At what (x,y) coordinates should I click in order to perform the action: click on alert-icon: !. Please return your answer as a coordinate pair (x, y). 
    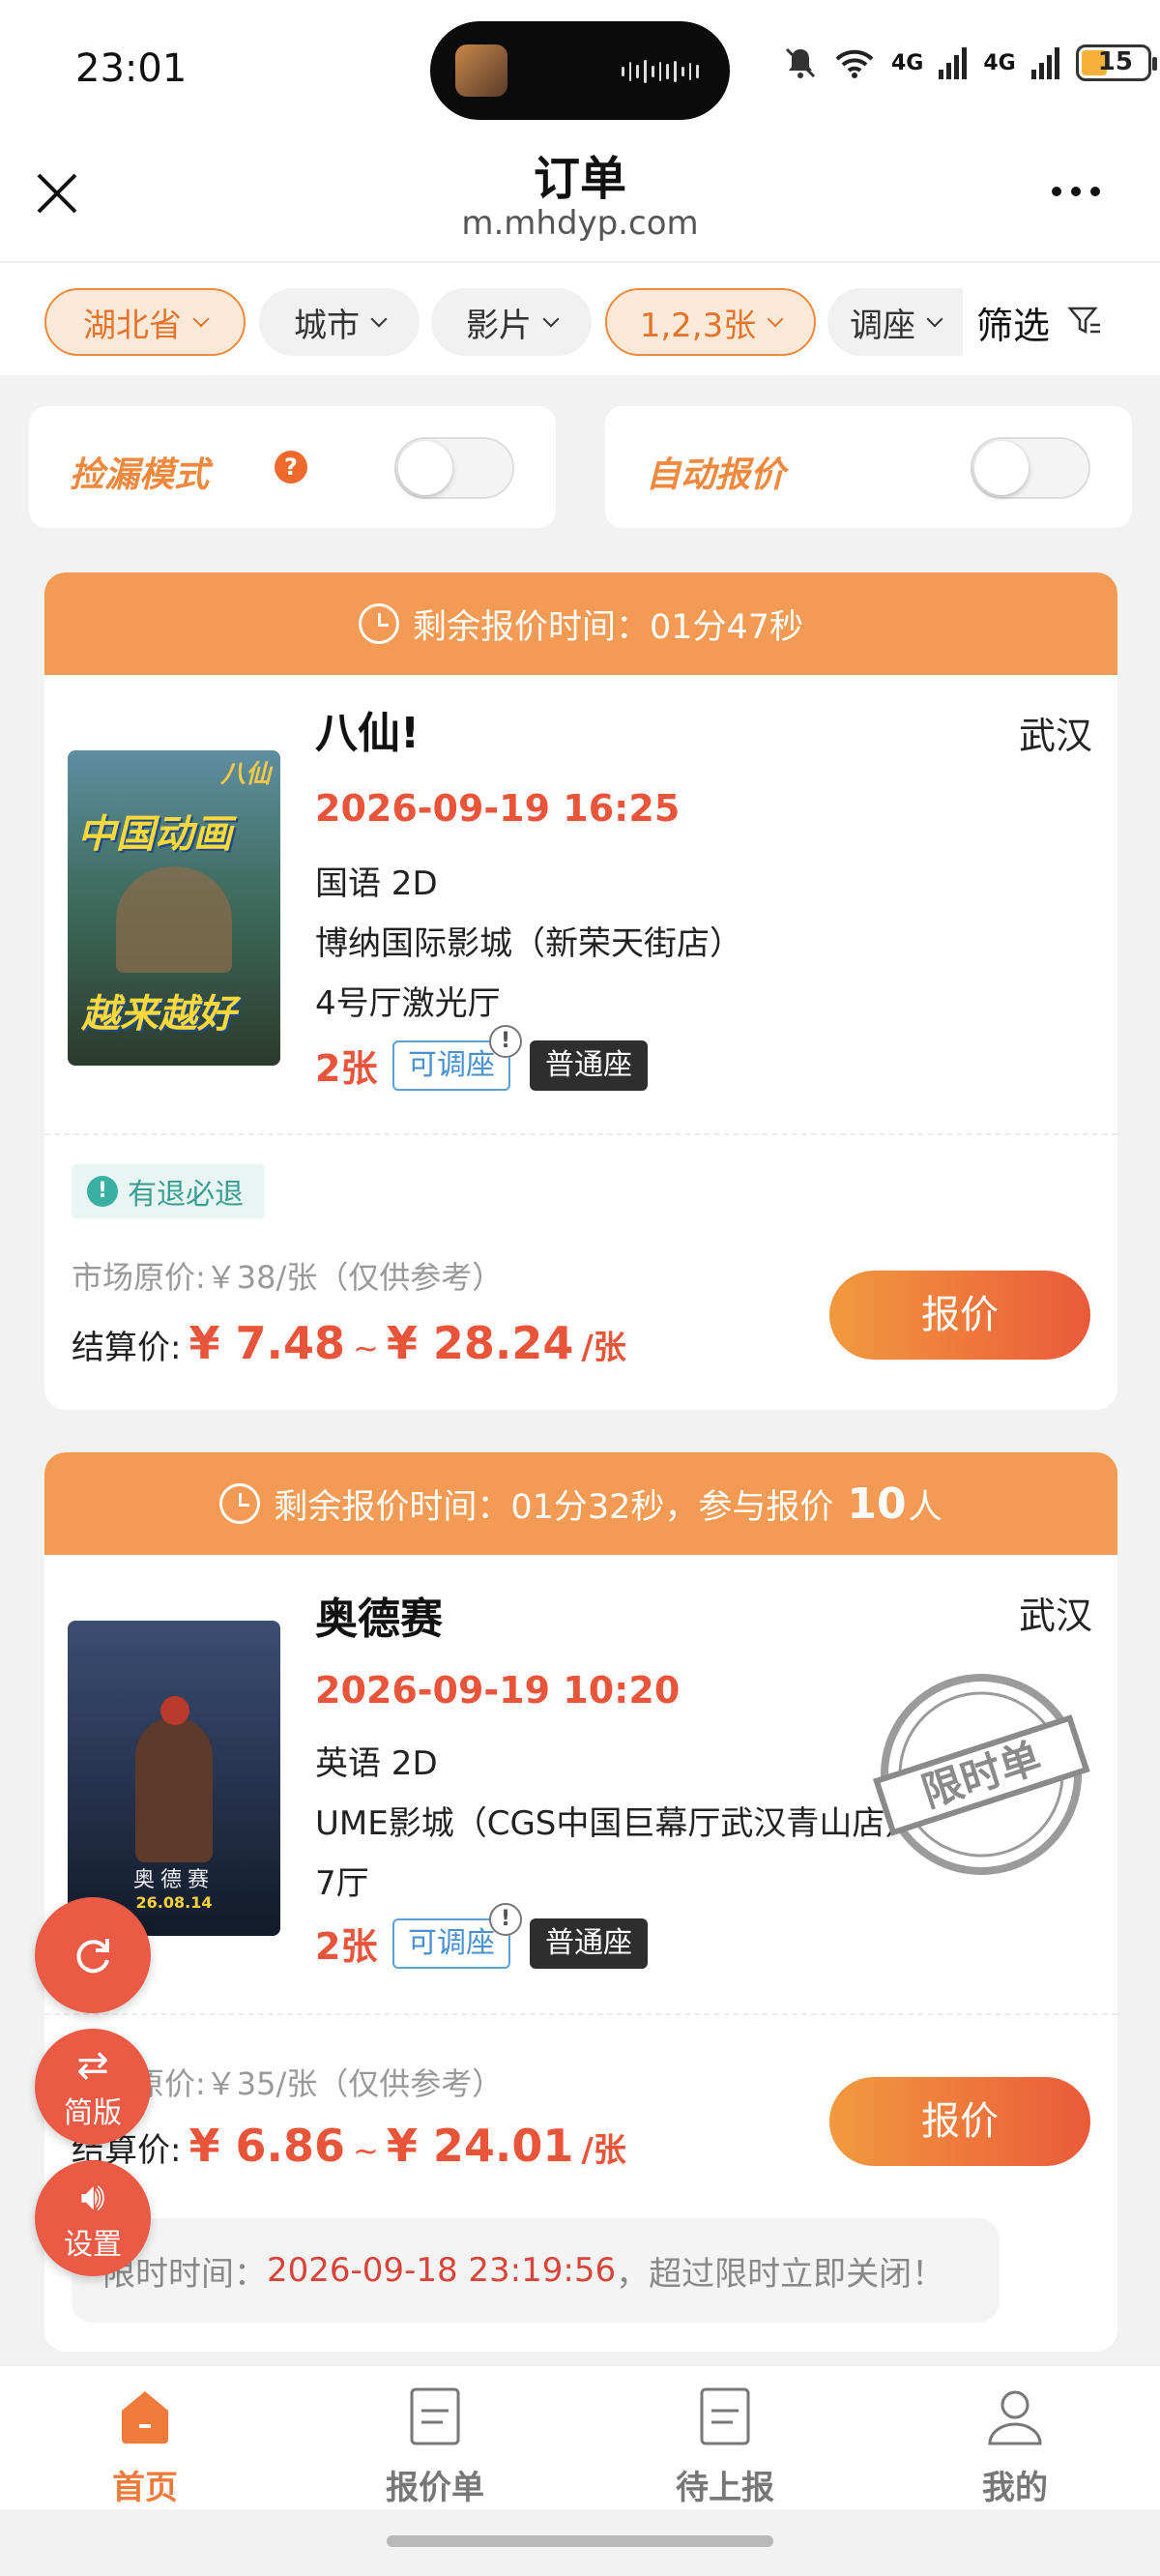
    Looking at the image, I should click on (103, 1191).